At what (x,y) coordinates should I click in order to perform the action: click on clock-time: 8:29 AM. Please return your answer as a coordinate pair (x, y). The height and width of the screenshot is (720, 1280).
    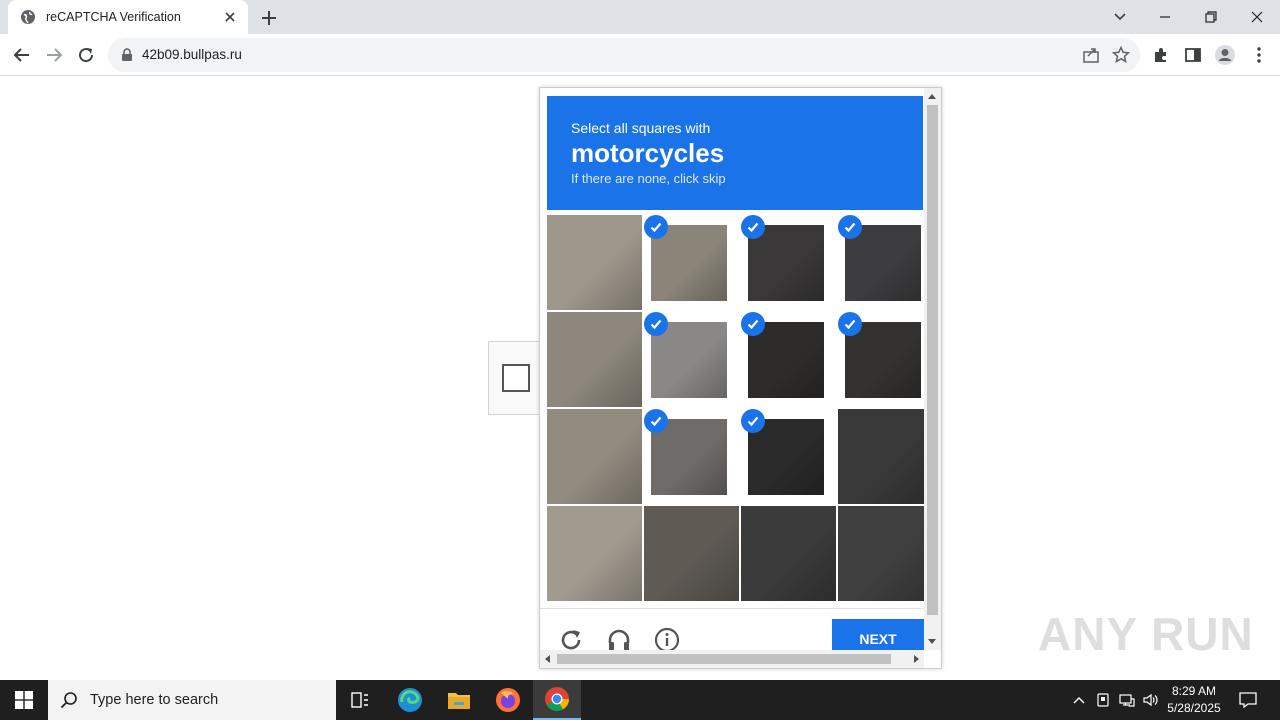
    Looking at the image, I should click on (1194, 691).